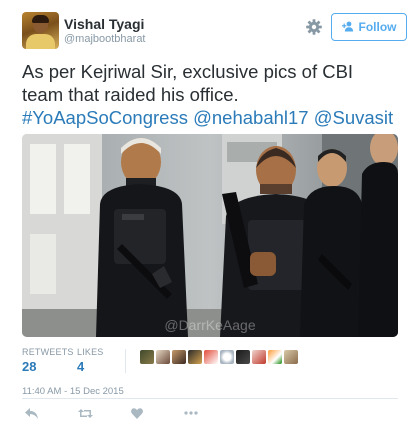  Describe the element at coordinates (347, 27) in the screenshot. I see `add-user-icon` at that location.